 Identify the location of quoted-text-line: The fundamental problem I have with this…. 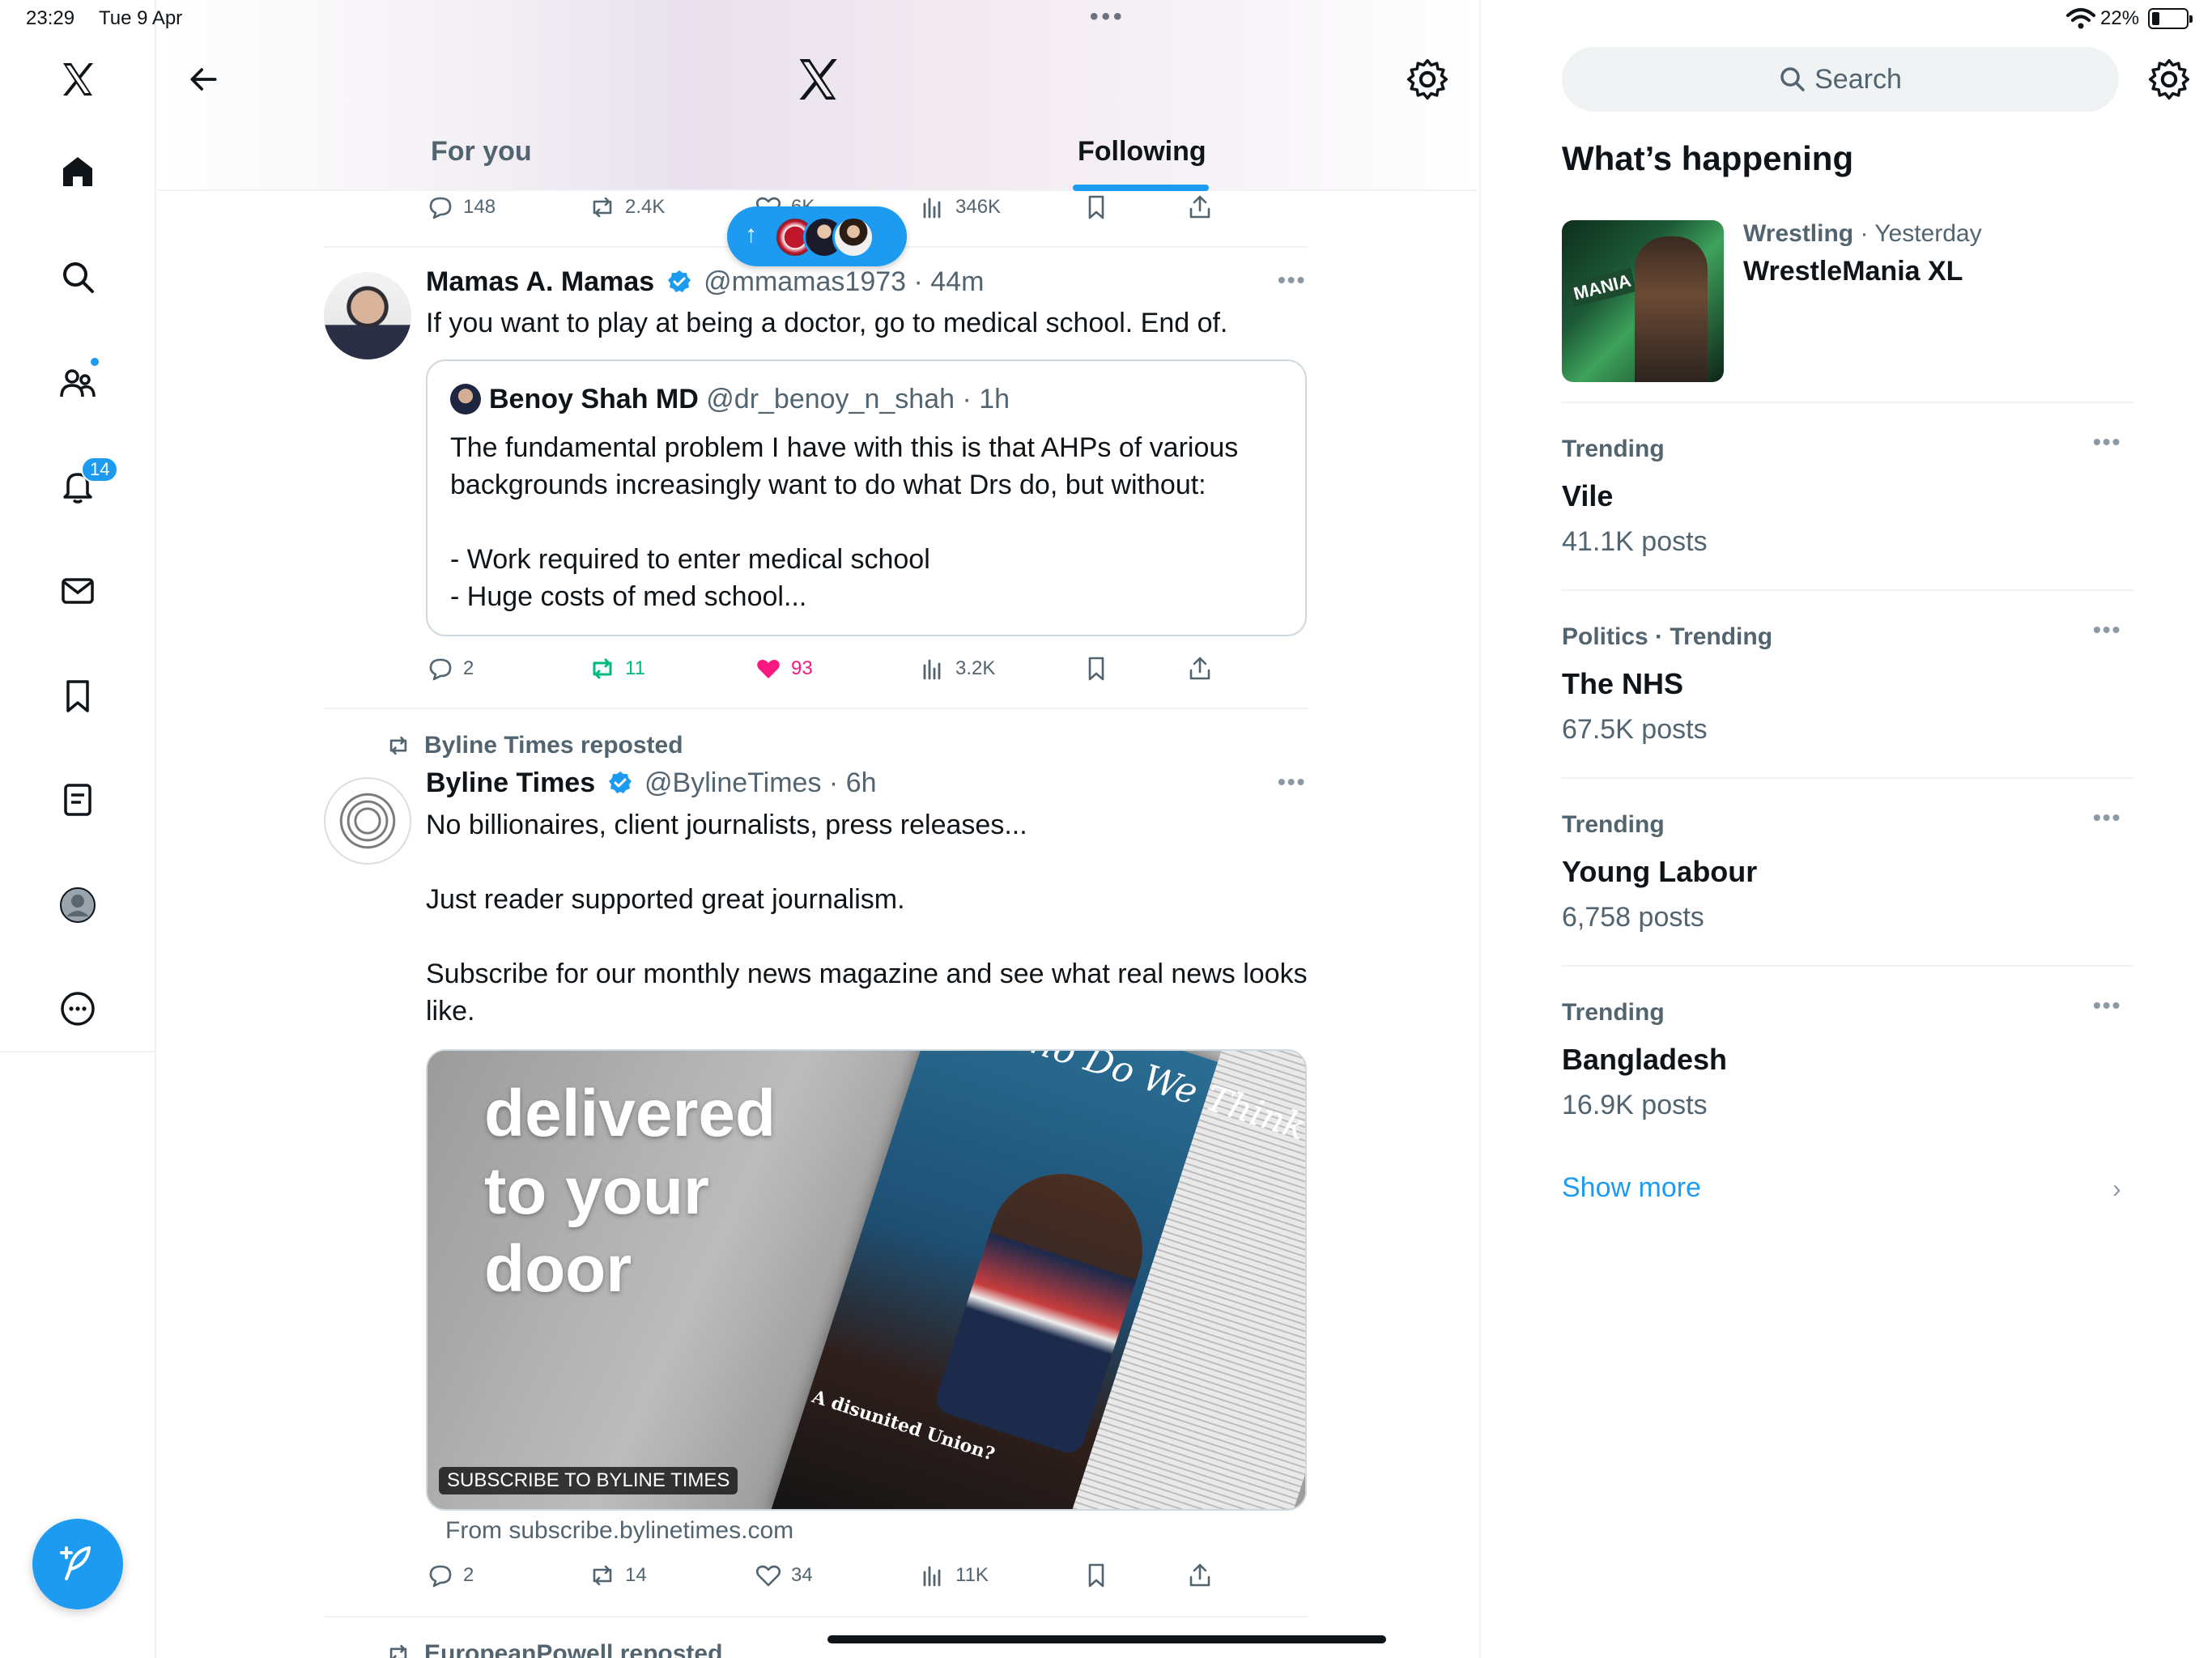
(844, 466).